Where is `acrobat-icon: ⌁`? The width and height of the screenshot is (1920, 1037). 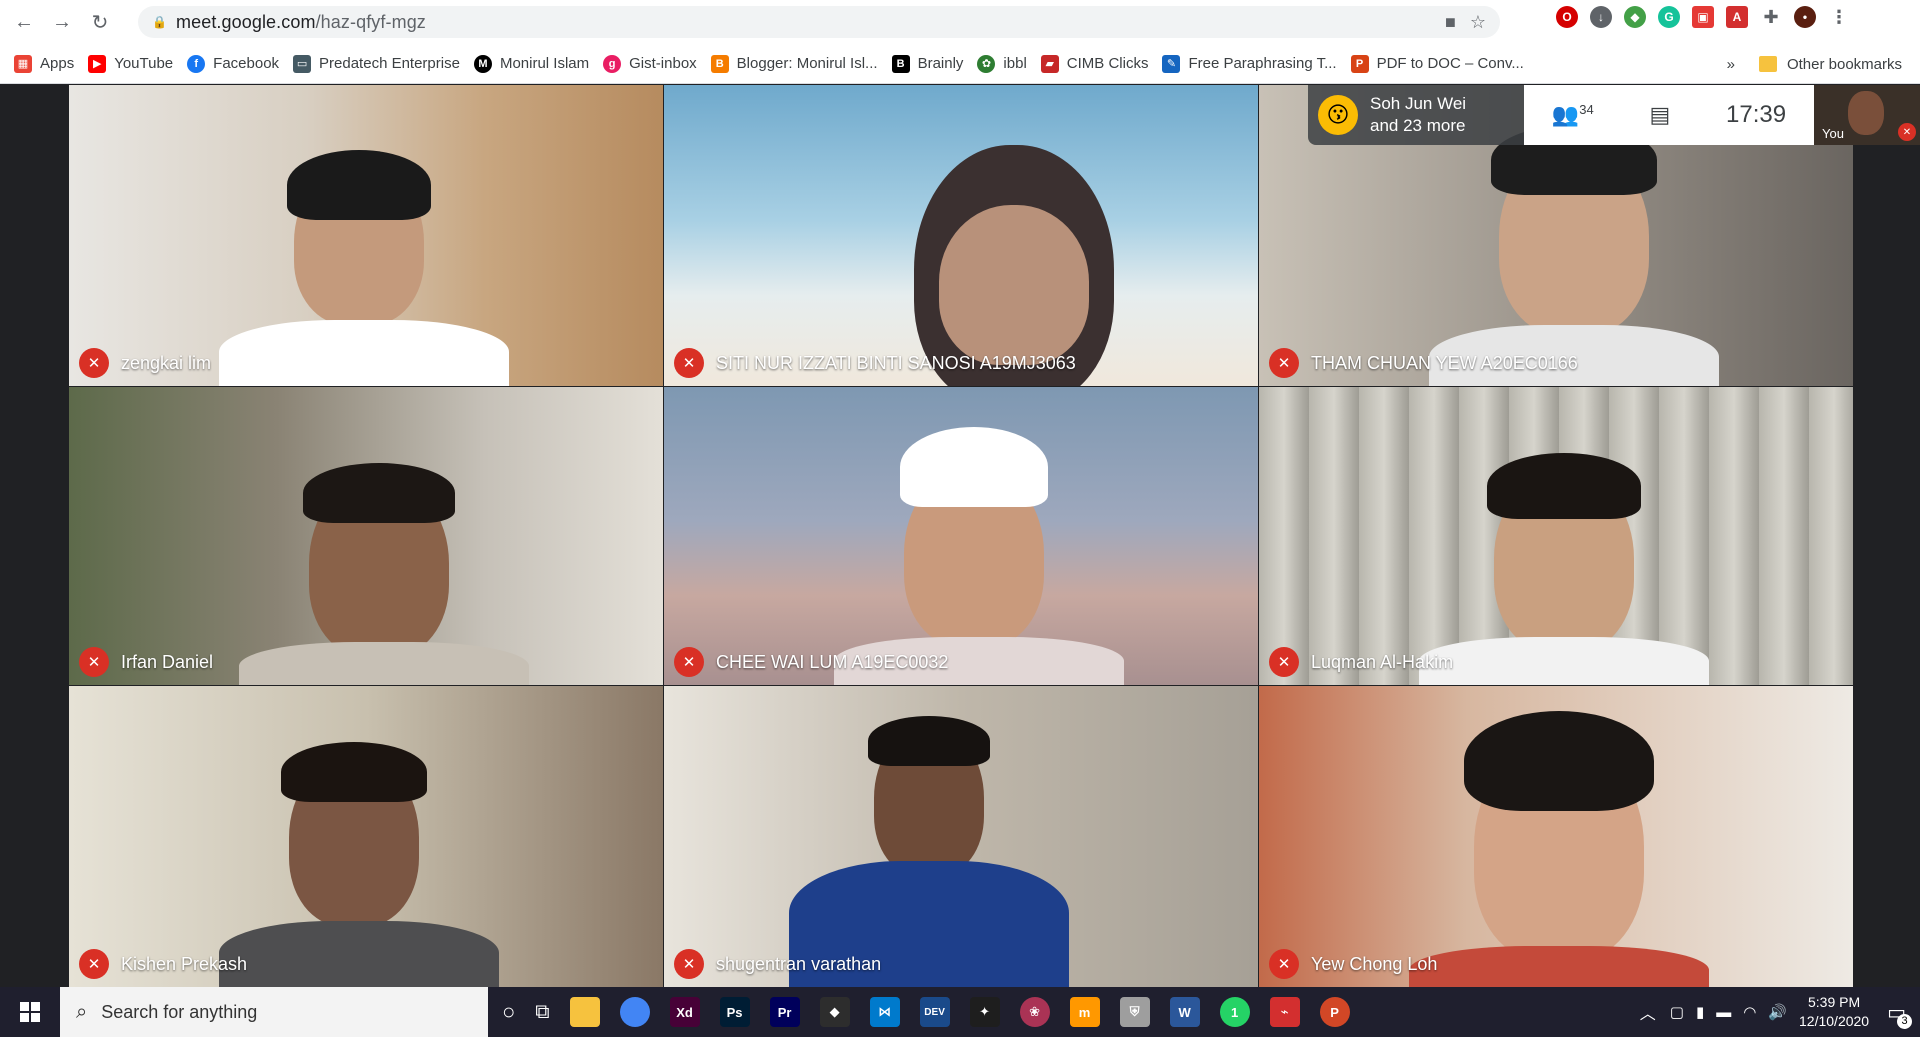
acrobat-icon: ⌁ is located at coordinates (1284, 1012).